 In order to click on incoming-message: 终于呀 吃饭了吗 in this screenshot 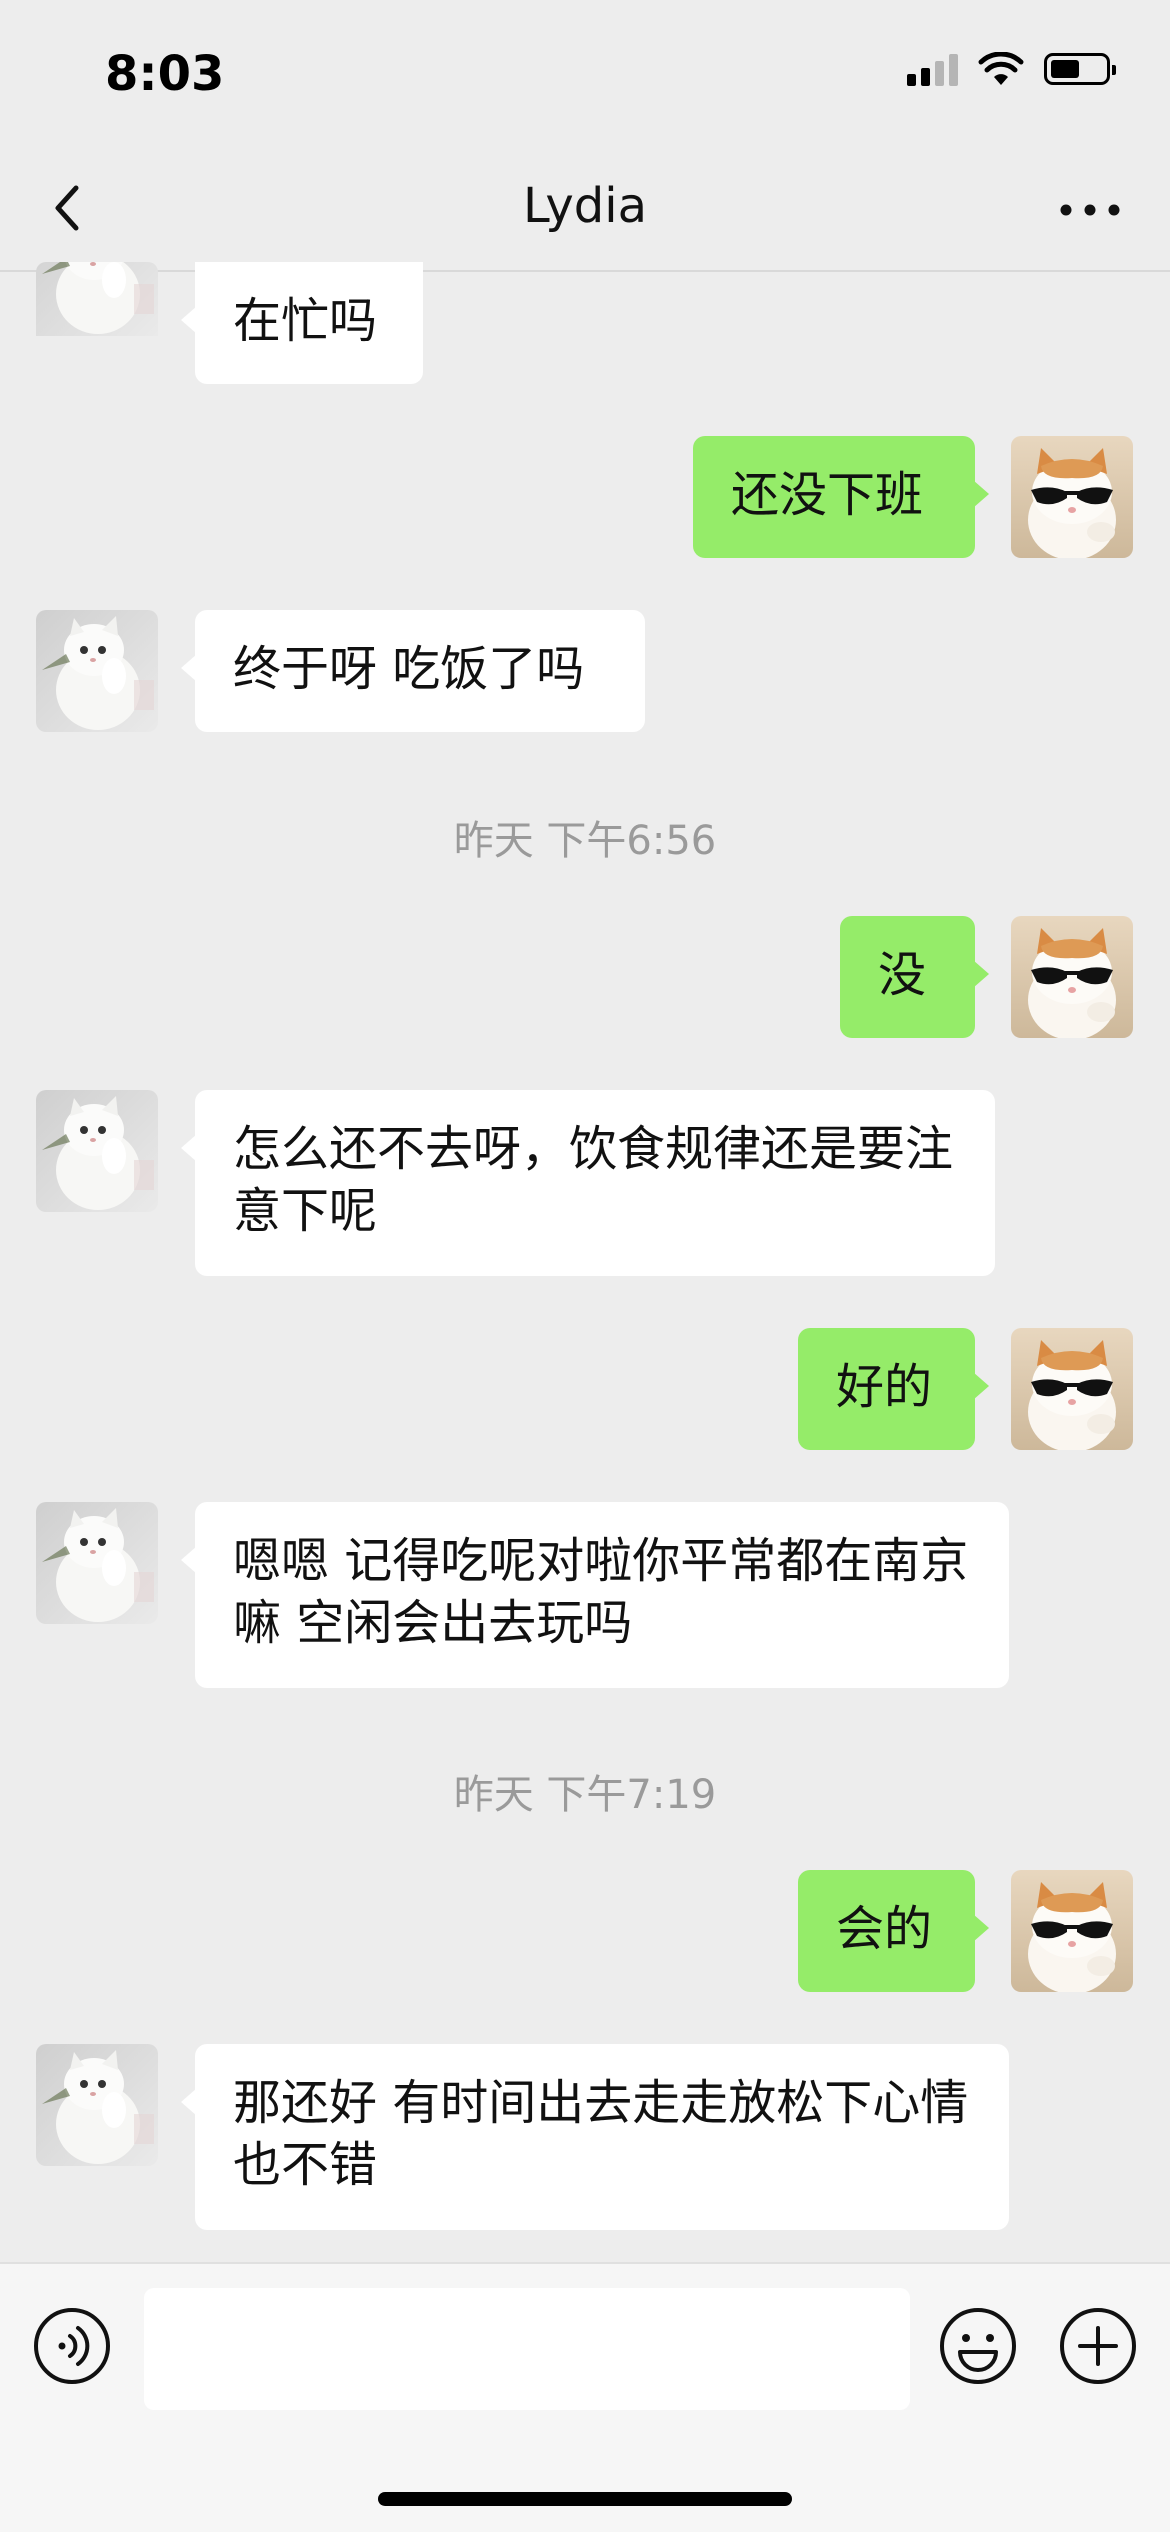, I will do `click(413, 671)`.